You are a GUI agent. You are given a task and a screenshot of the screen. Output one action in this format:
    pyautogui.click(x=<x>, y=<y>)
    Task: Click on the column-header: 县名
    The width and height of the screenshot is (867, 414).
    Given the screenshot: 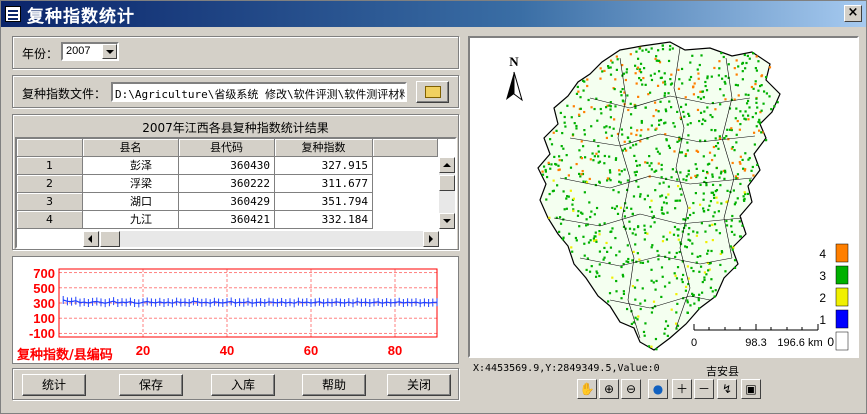 What is the action you would take?
    pyautogui.click(x=131, y=148)
    